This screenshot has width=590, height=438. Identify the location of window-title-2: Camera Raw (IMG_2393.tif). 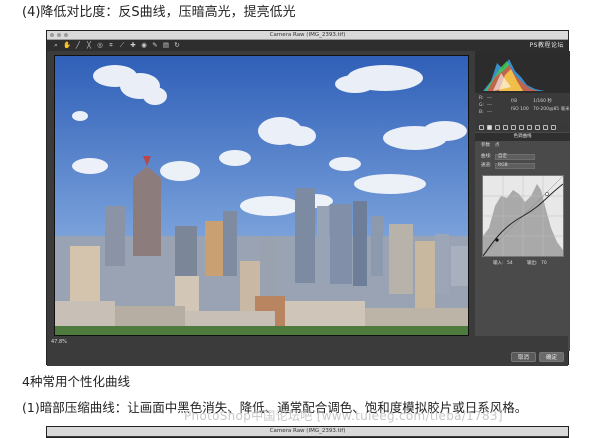
(307, 431).